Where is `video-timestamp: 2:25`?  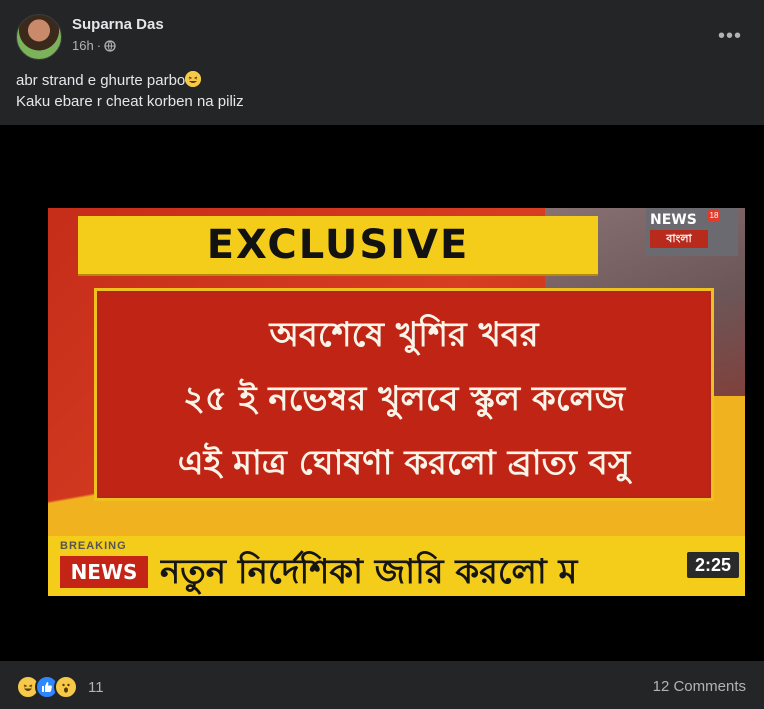 video-timestamp: 2:25 is located at coordinates (713, 565).